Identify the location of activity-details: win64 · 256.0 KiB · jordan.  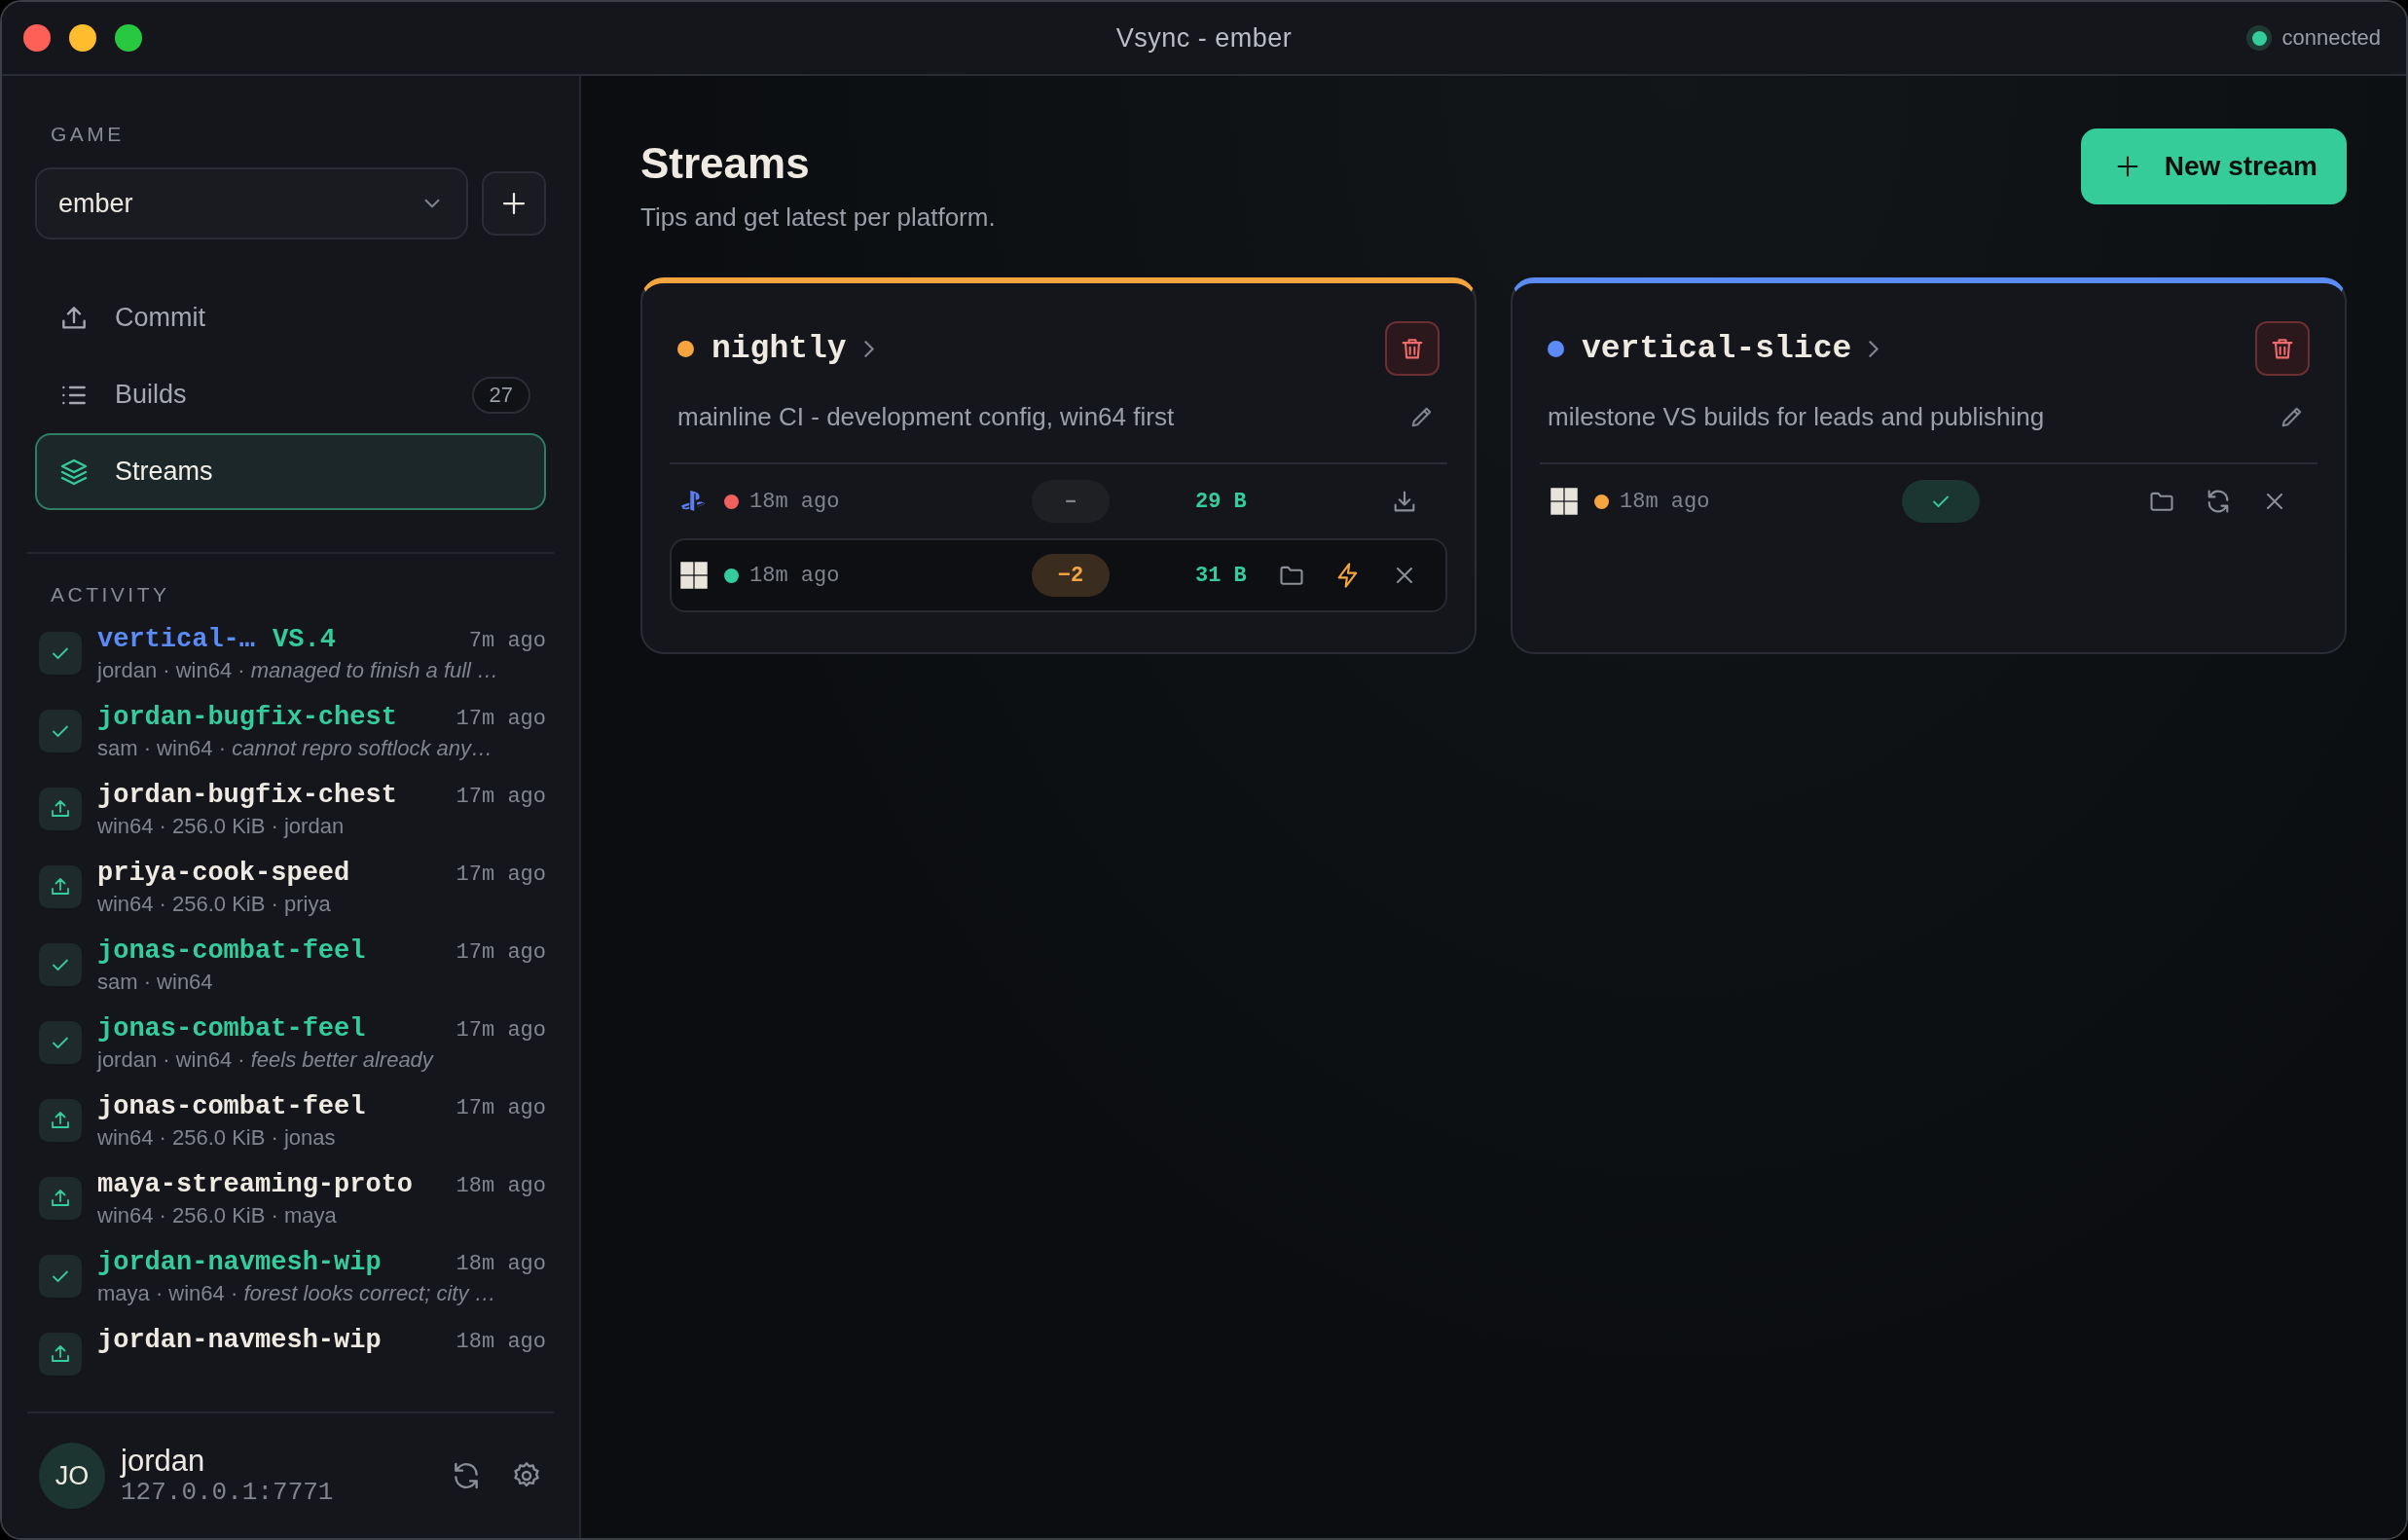
(221, 826).